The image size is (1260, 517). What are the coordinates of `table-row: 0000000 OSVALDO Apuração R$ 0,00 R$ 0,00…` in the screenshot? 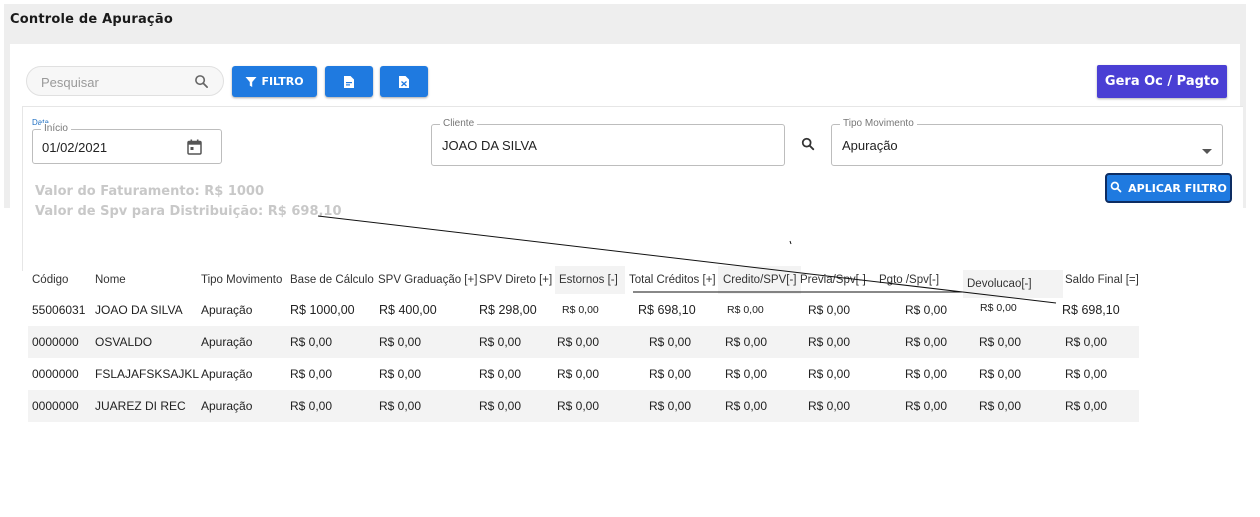 It's located at (583, 342).